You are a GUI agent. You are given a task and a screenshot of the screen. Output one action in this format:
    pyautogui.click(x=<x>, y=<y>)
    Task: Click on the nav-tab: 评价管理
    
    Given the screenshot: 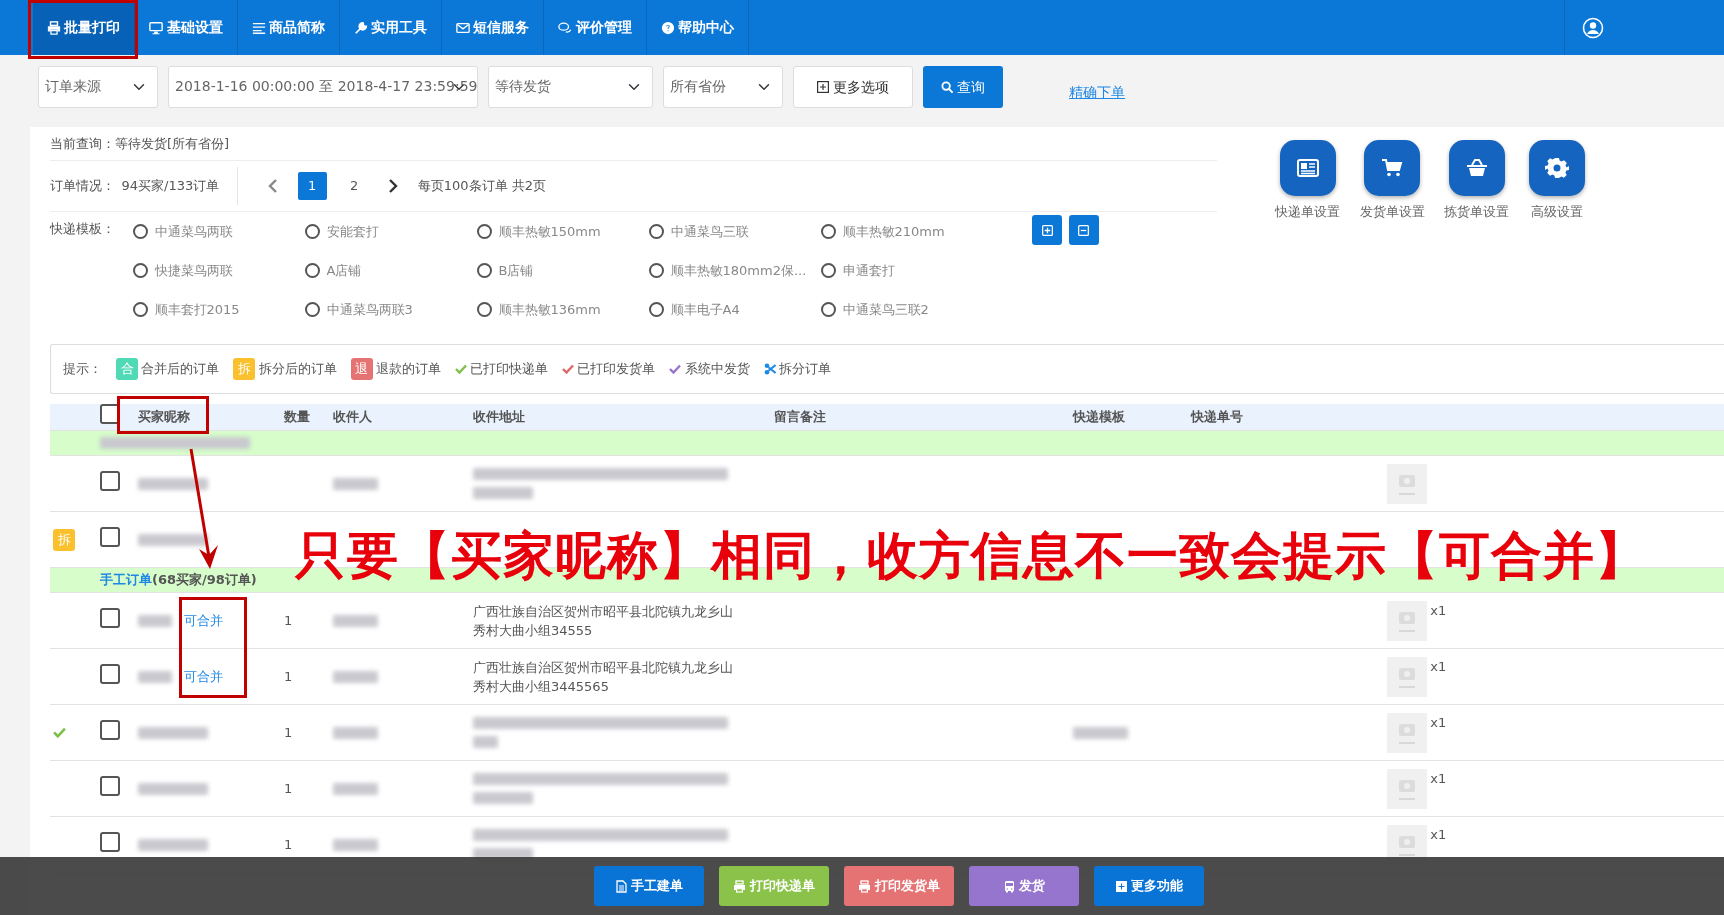 What is the action you would take?
    pyautogui.click(x=595, y=27)
    